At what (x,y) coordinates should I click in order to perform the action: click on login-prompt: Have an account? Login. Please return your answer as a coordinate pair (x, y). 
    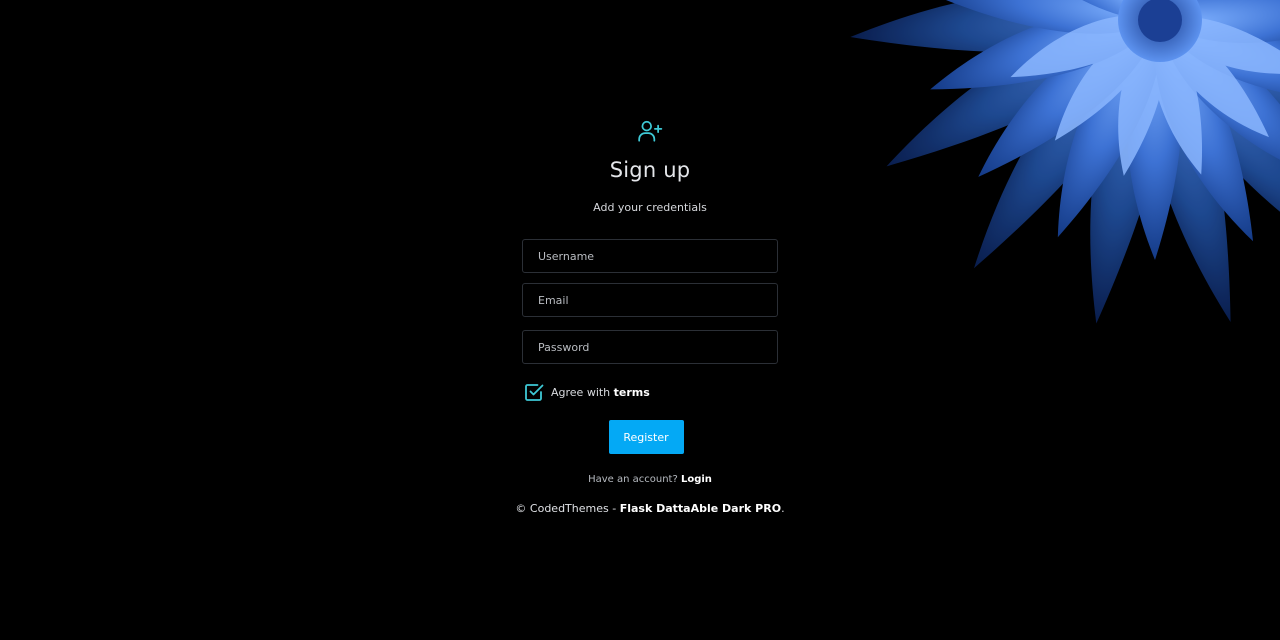
    Looking at the image, I should click on (650, 479).